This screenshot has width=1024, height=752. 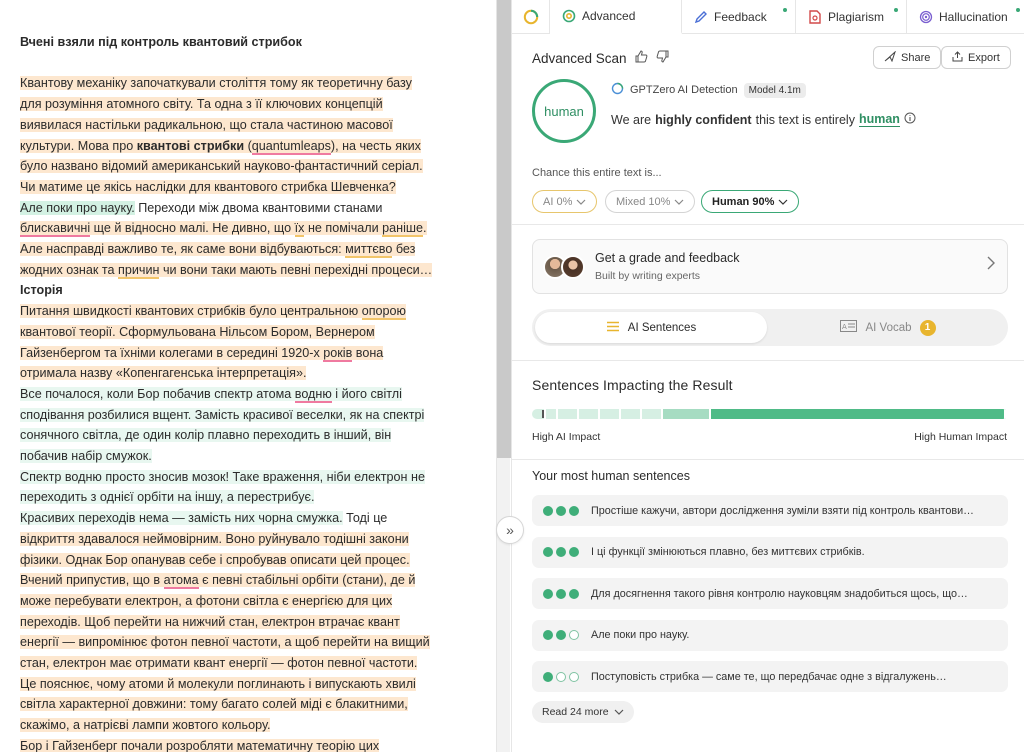 What do you see at coordinates (253, 228) in the screenshot?
I see `document-text-segment: Не дивно, що` at bounding box center [253, 228].